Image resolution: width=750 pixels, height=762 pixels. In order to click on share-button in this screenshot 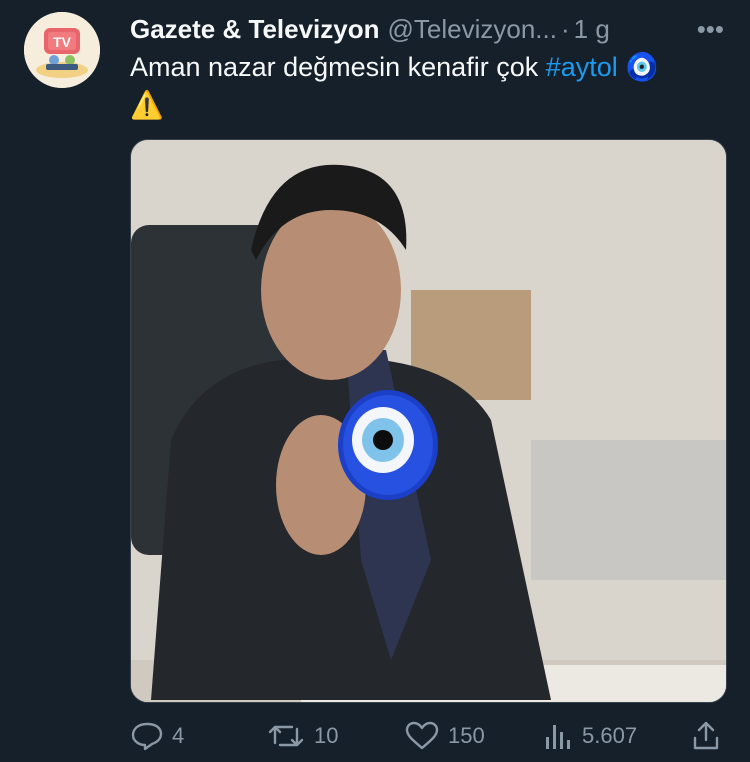, I will do `click(710, 736)`.